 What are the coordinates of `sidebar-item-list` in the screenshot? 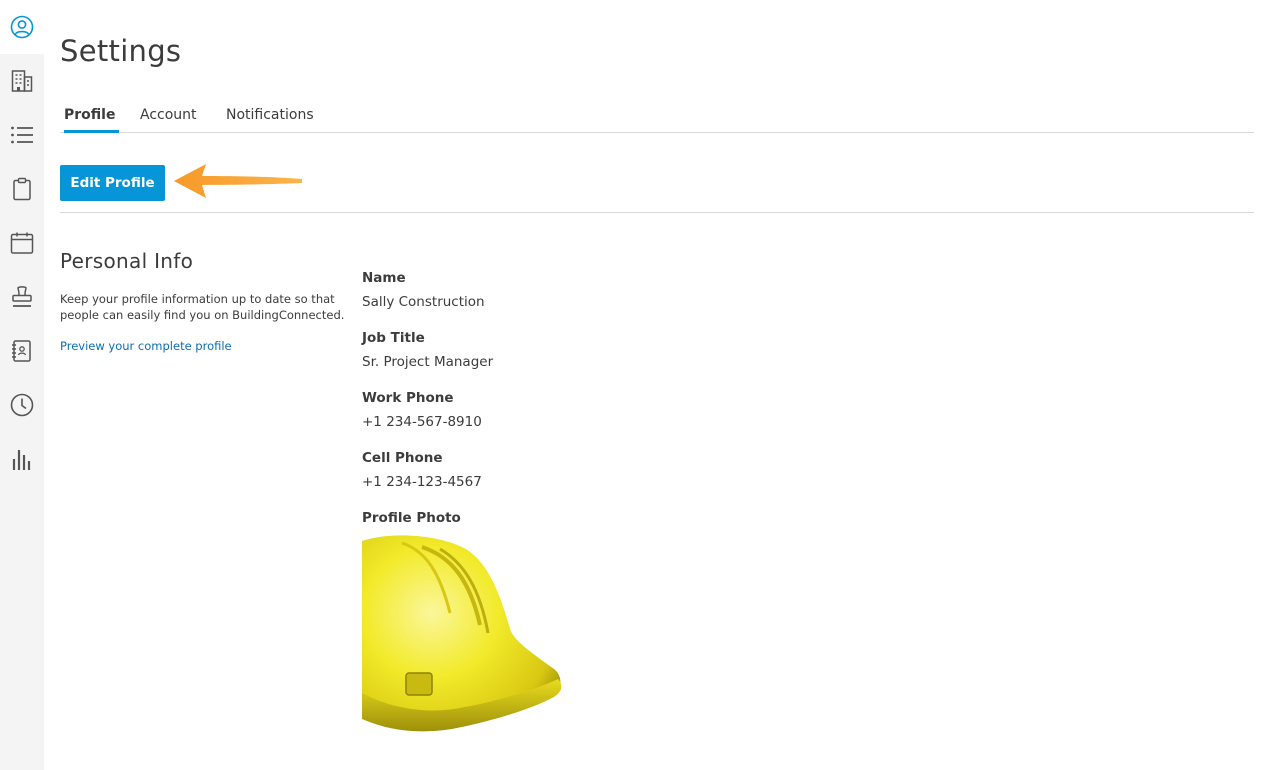 It's located at (22, 135).